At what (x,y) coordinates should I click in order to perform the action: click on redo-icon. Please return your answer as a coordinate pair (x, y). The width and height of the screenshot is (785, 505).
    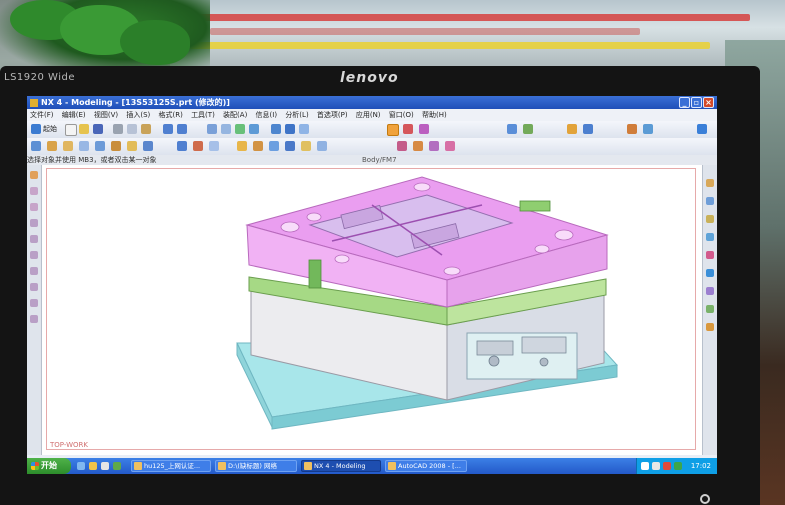
    Looking at the image, I should click on (182, 129).